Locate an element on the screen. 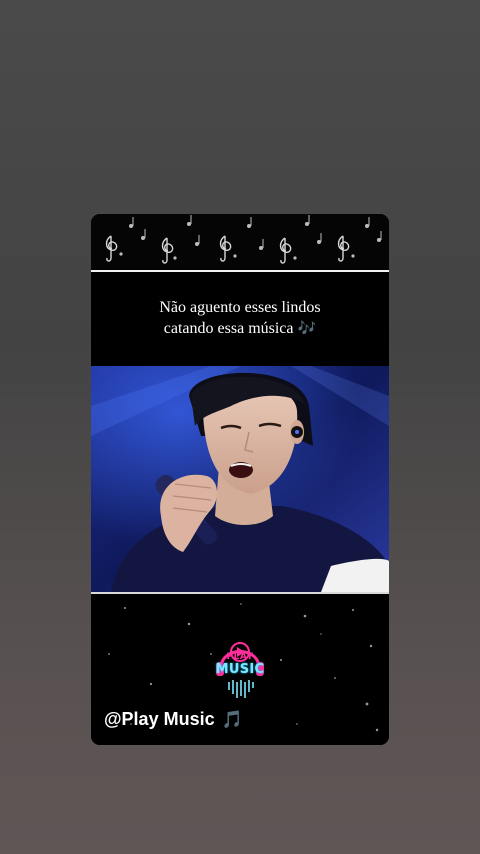  caption-line-2: catando essa música 🎶 is located at coordinates (240, 328).